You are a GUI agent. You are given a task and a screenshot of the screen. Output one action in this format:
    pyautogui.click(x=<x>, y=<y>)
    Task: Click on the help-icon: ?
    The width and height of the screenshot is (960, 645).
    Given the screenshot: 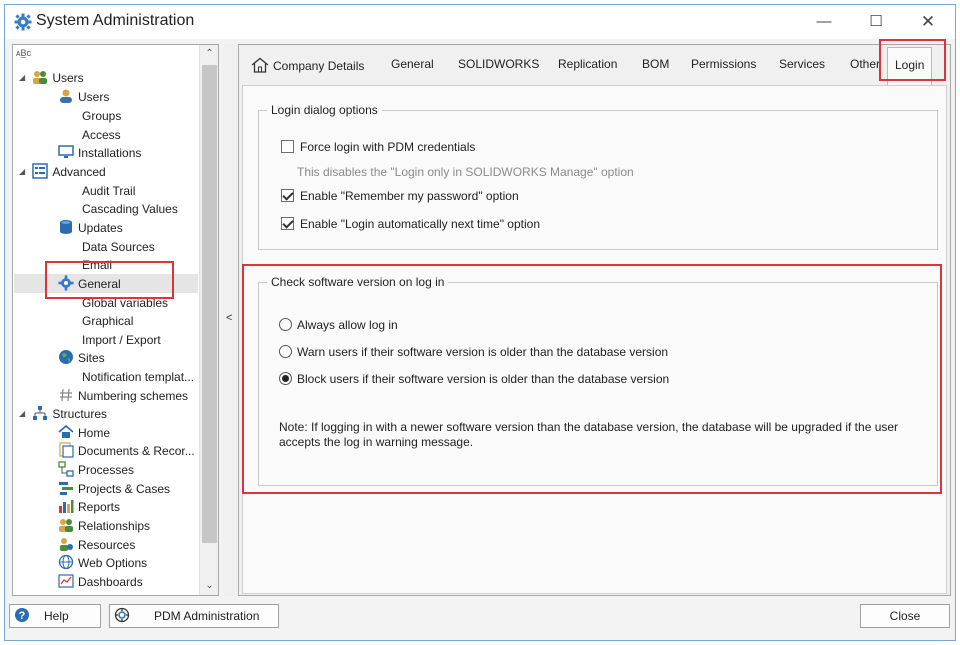 What is the action you would take?
    pyautogui.click(x=22, y=615)
    